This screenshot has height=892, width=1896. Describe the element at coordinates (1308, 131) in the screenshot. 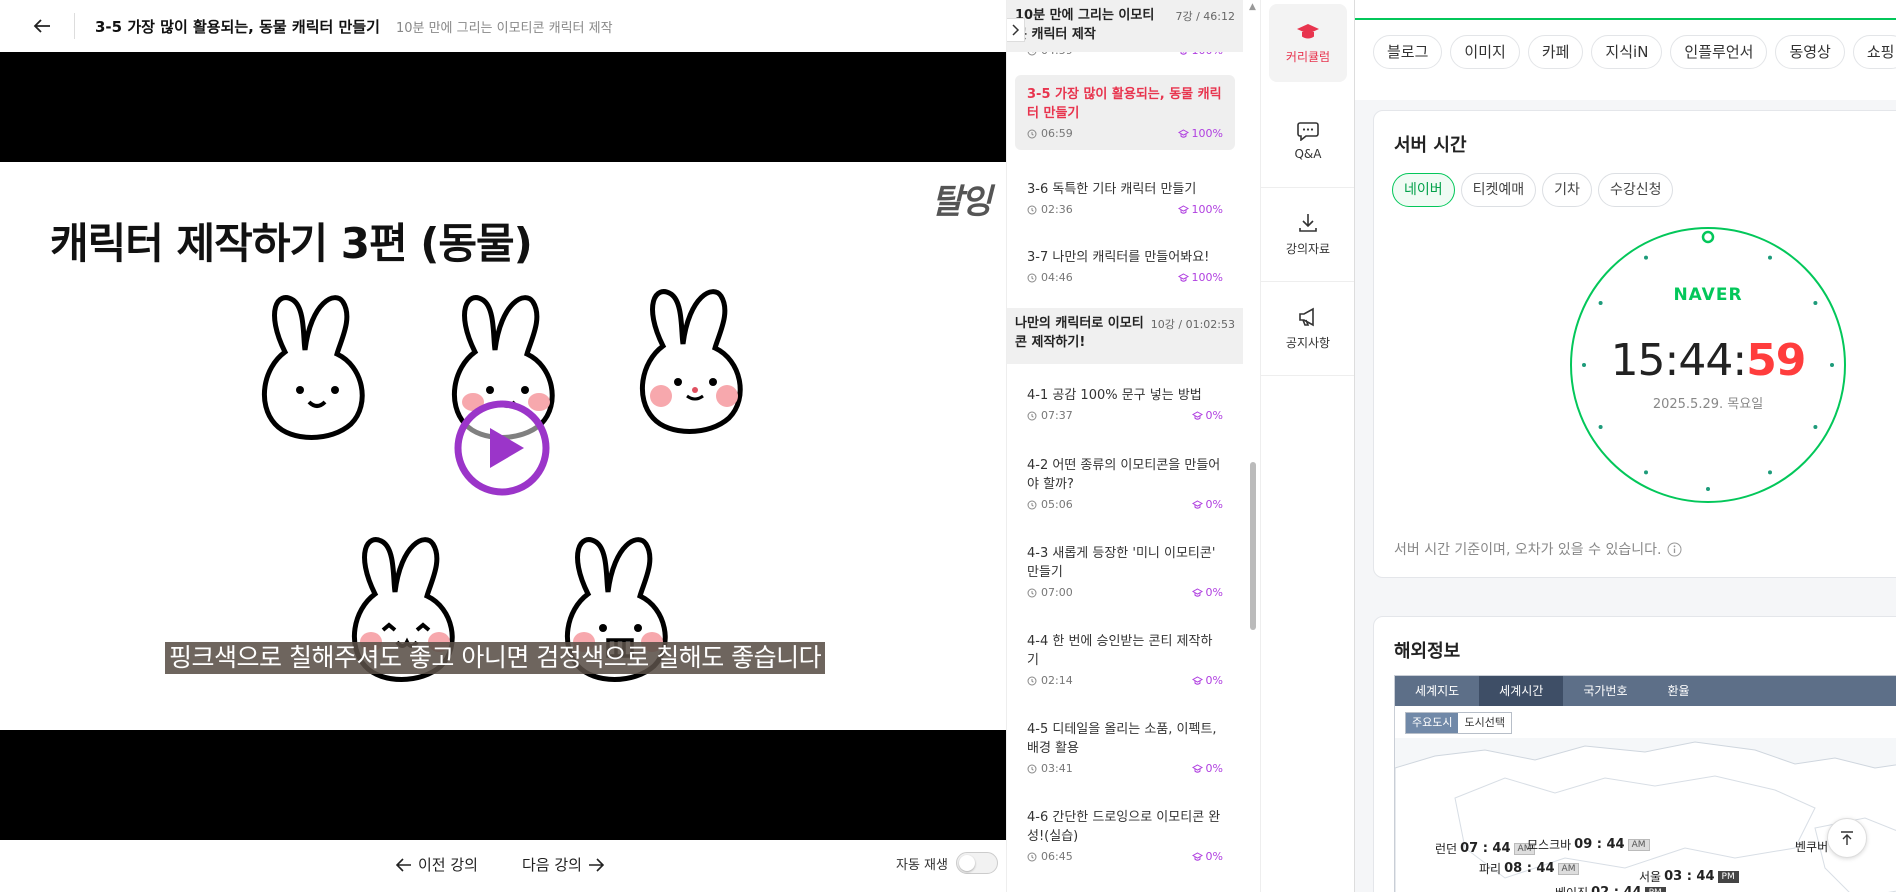

I see `chat-bubble-icon` at that location.